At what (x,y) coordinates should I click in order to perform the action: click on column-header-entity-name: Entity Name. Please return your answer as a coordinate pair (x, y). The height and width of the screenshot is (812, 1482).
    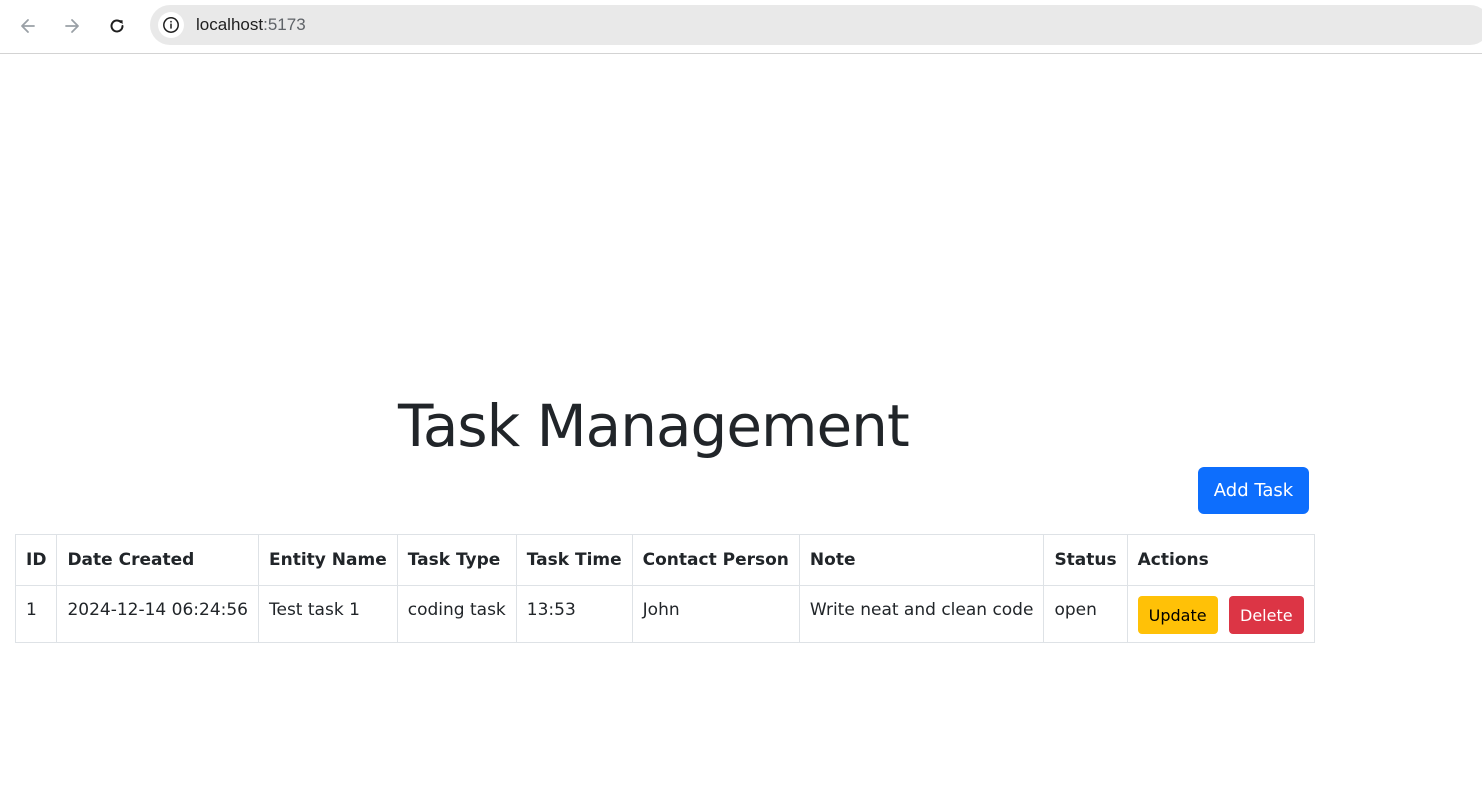
    Looking at the image, I should click on (328, 560).